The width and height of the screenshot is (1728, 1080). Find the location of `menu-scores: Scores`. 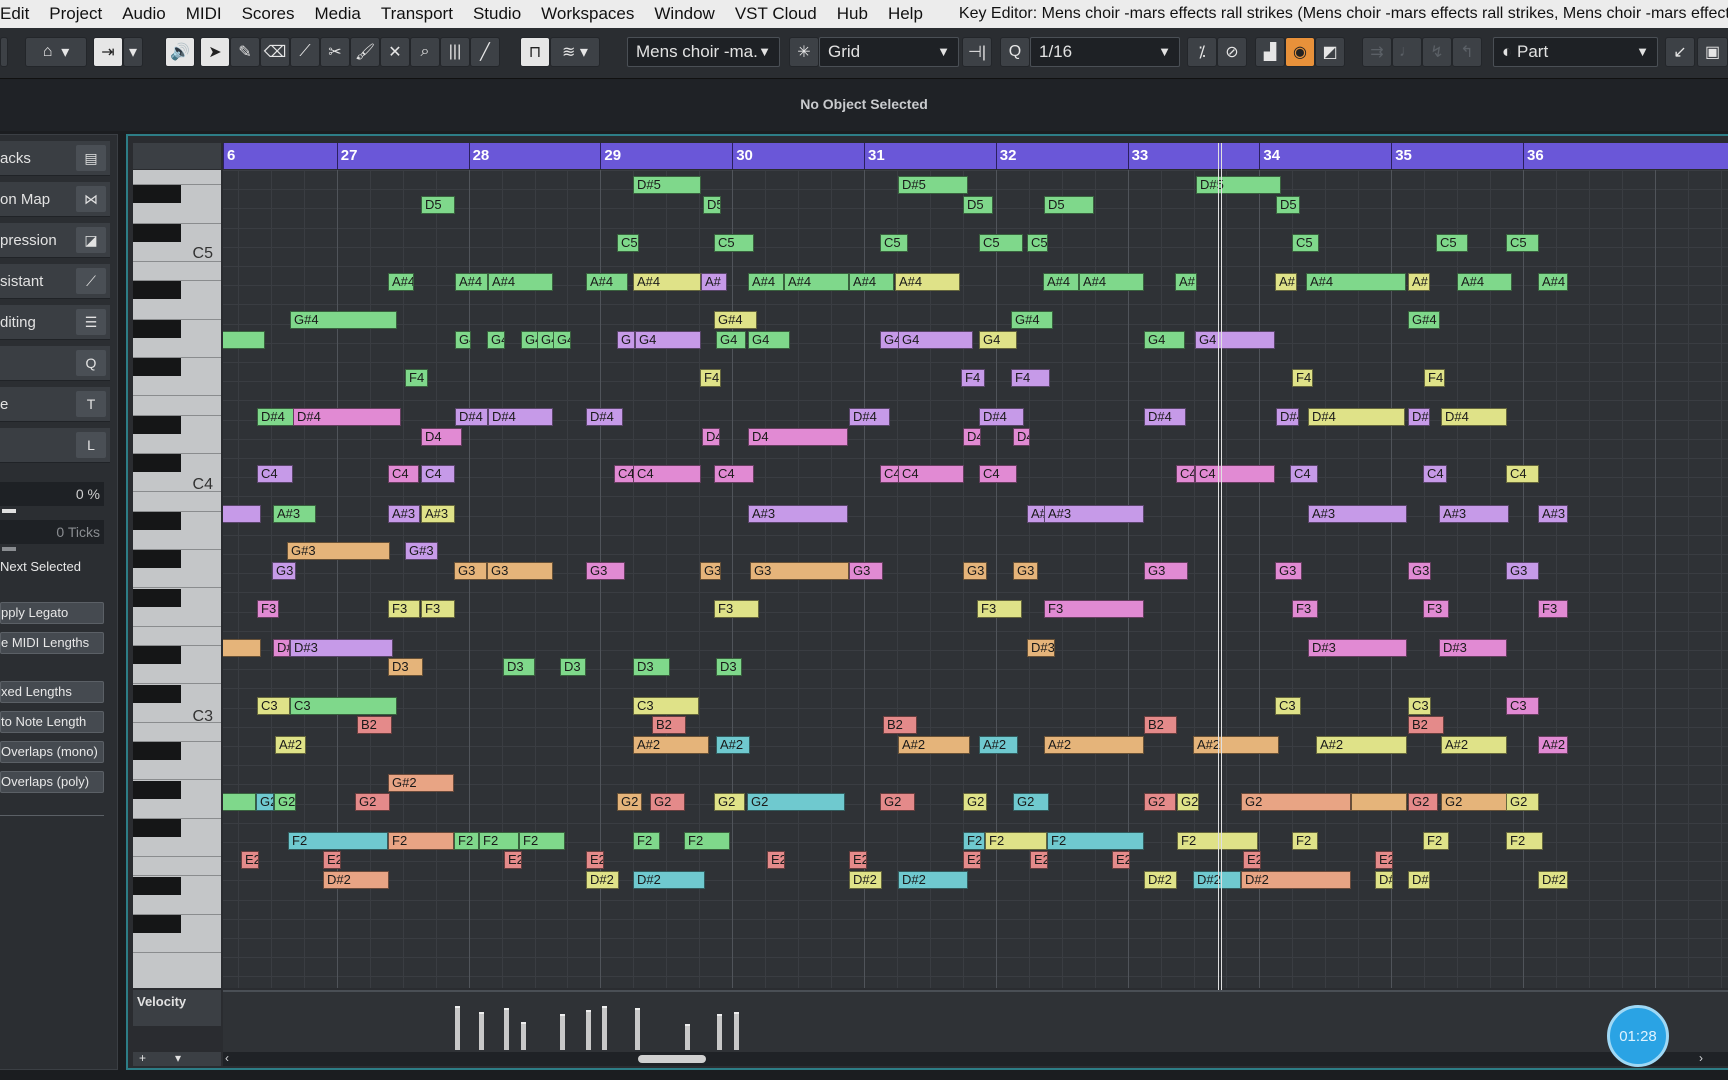

menu-scores: Scores is located at coordinates (268, 14).